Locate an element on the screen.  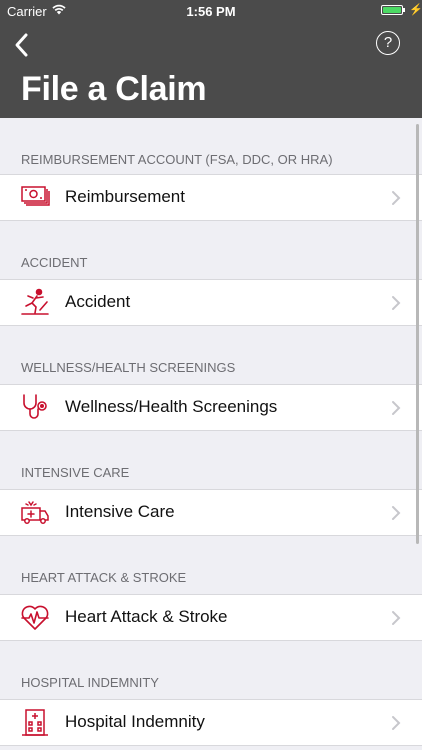
section-header-heart-attack: HEART ATTACK & STROKE is located at coordinates (104, 577).